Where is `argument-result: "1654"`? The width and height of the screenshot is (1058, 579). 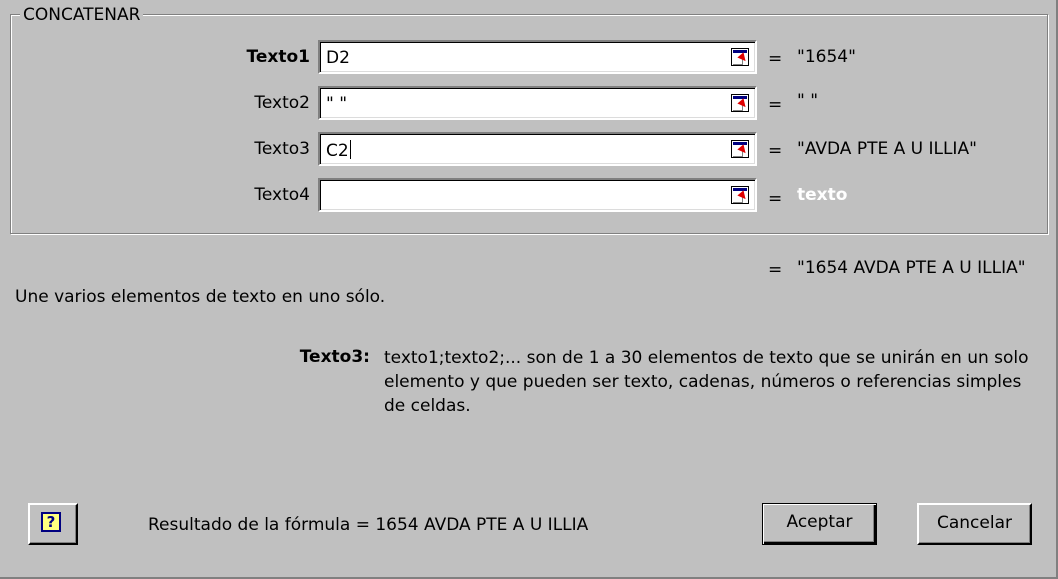
argument-result: "1654" is located at coordinates (826, 57).